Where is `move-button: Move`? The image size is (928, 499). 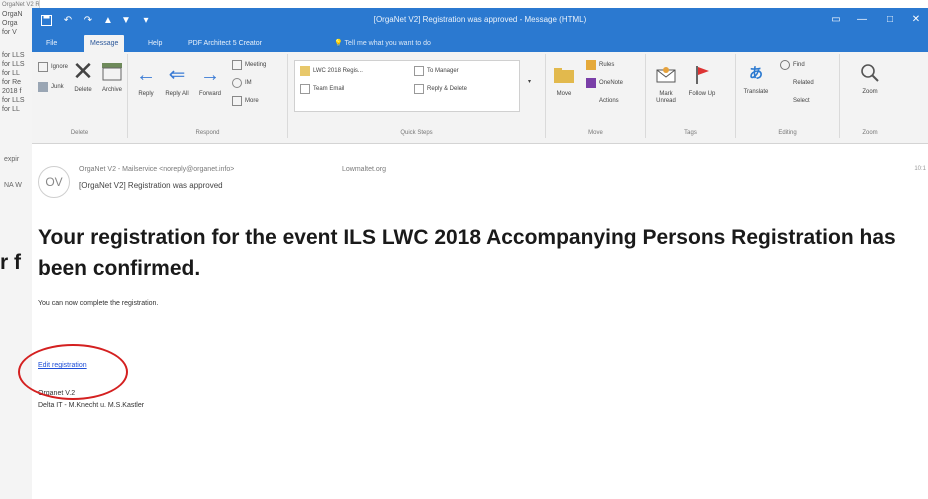
move-button: Move is located at coordinates (564, 80).